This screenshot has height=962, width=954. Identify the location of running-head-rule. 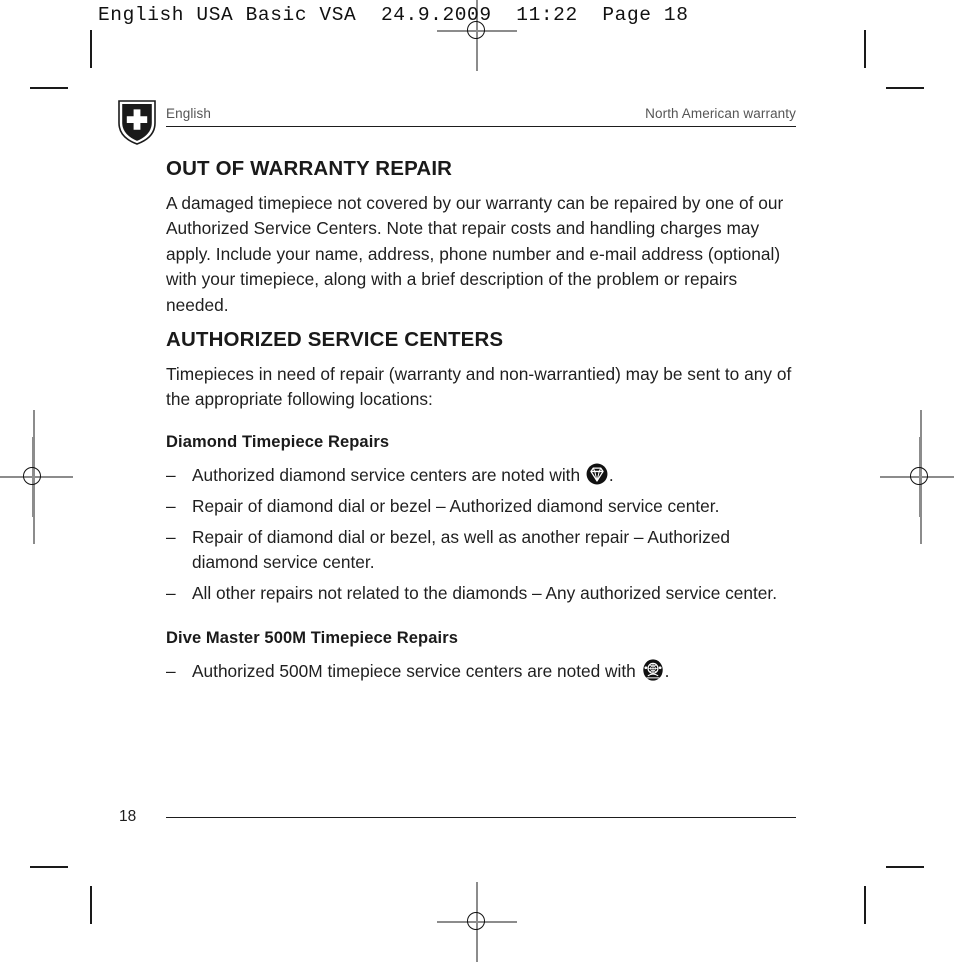
(481, 127).